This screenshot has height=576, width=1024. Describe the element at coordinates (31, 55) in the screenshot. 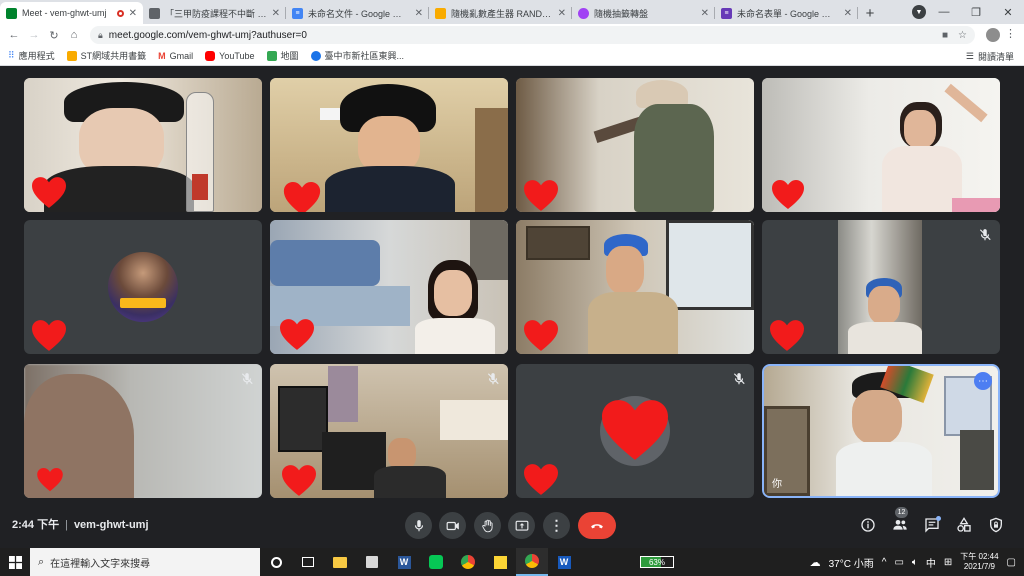

I see `bookmark-apps: ⠿ 應用程式` at that location.